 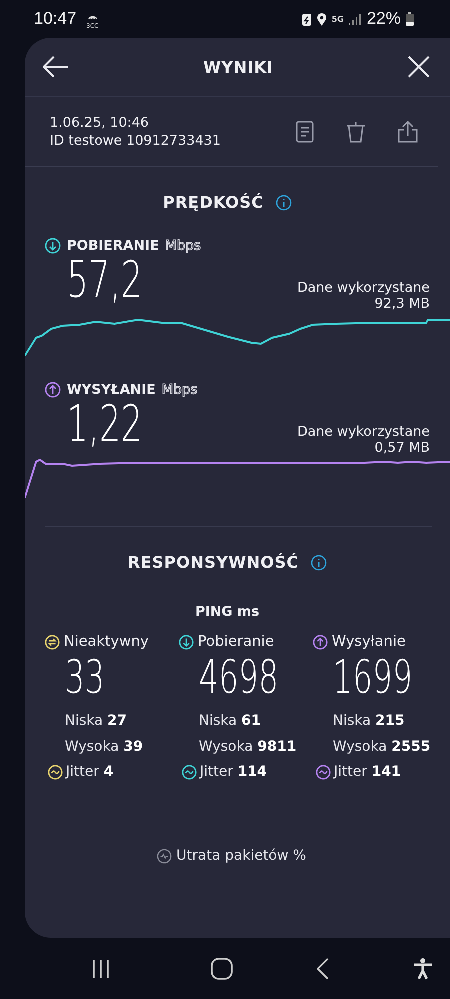 What do you see at coordinates (101, 968) in the screenshot?
I see `recent-apps-icon` at bounding box center [101, 968].